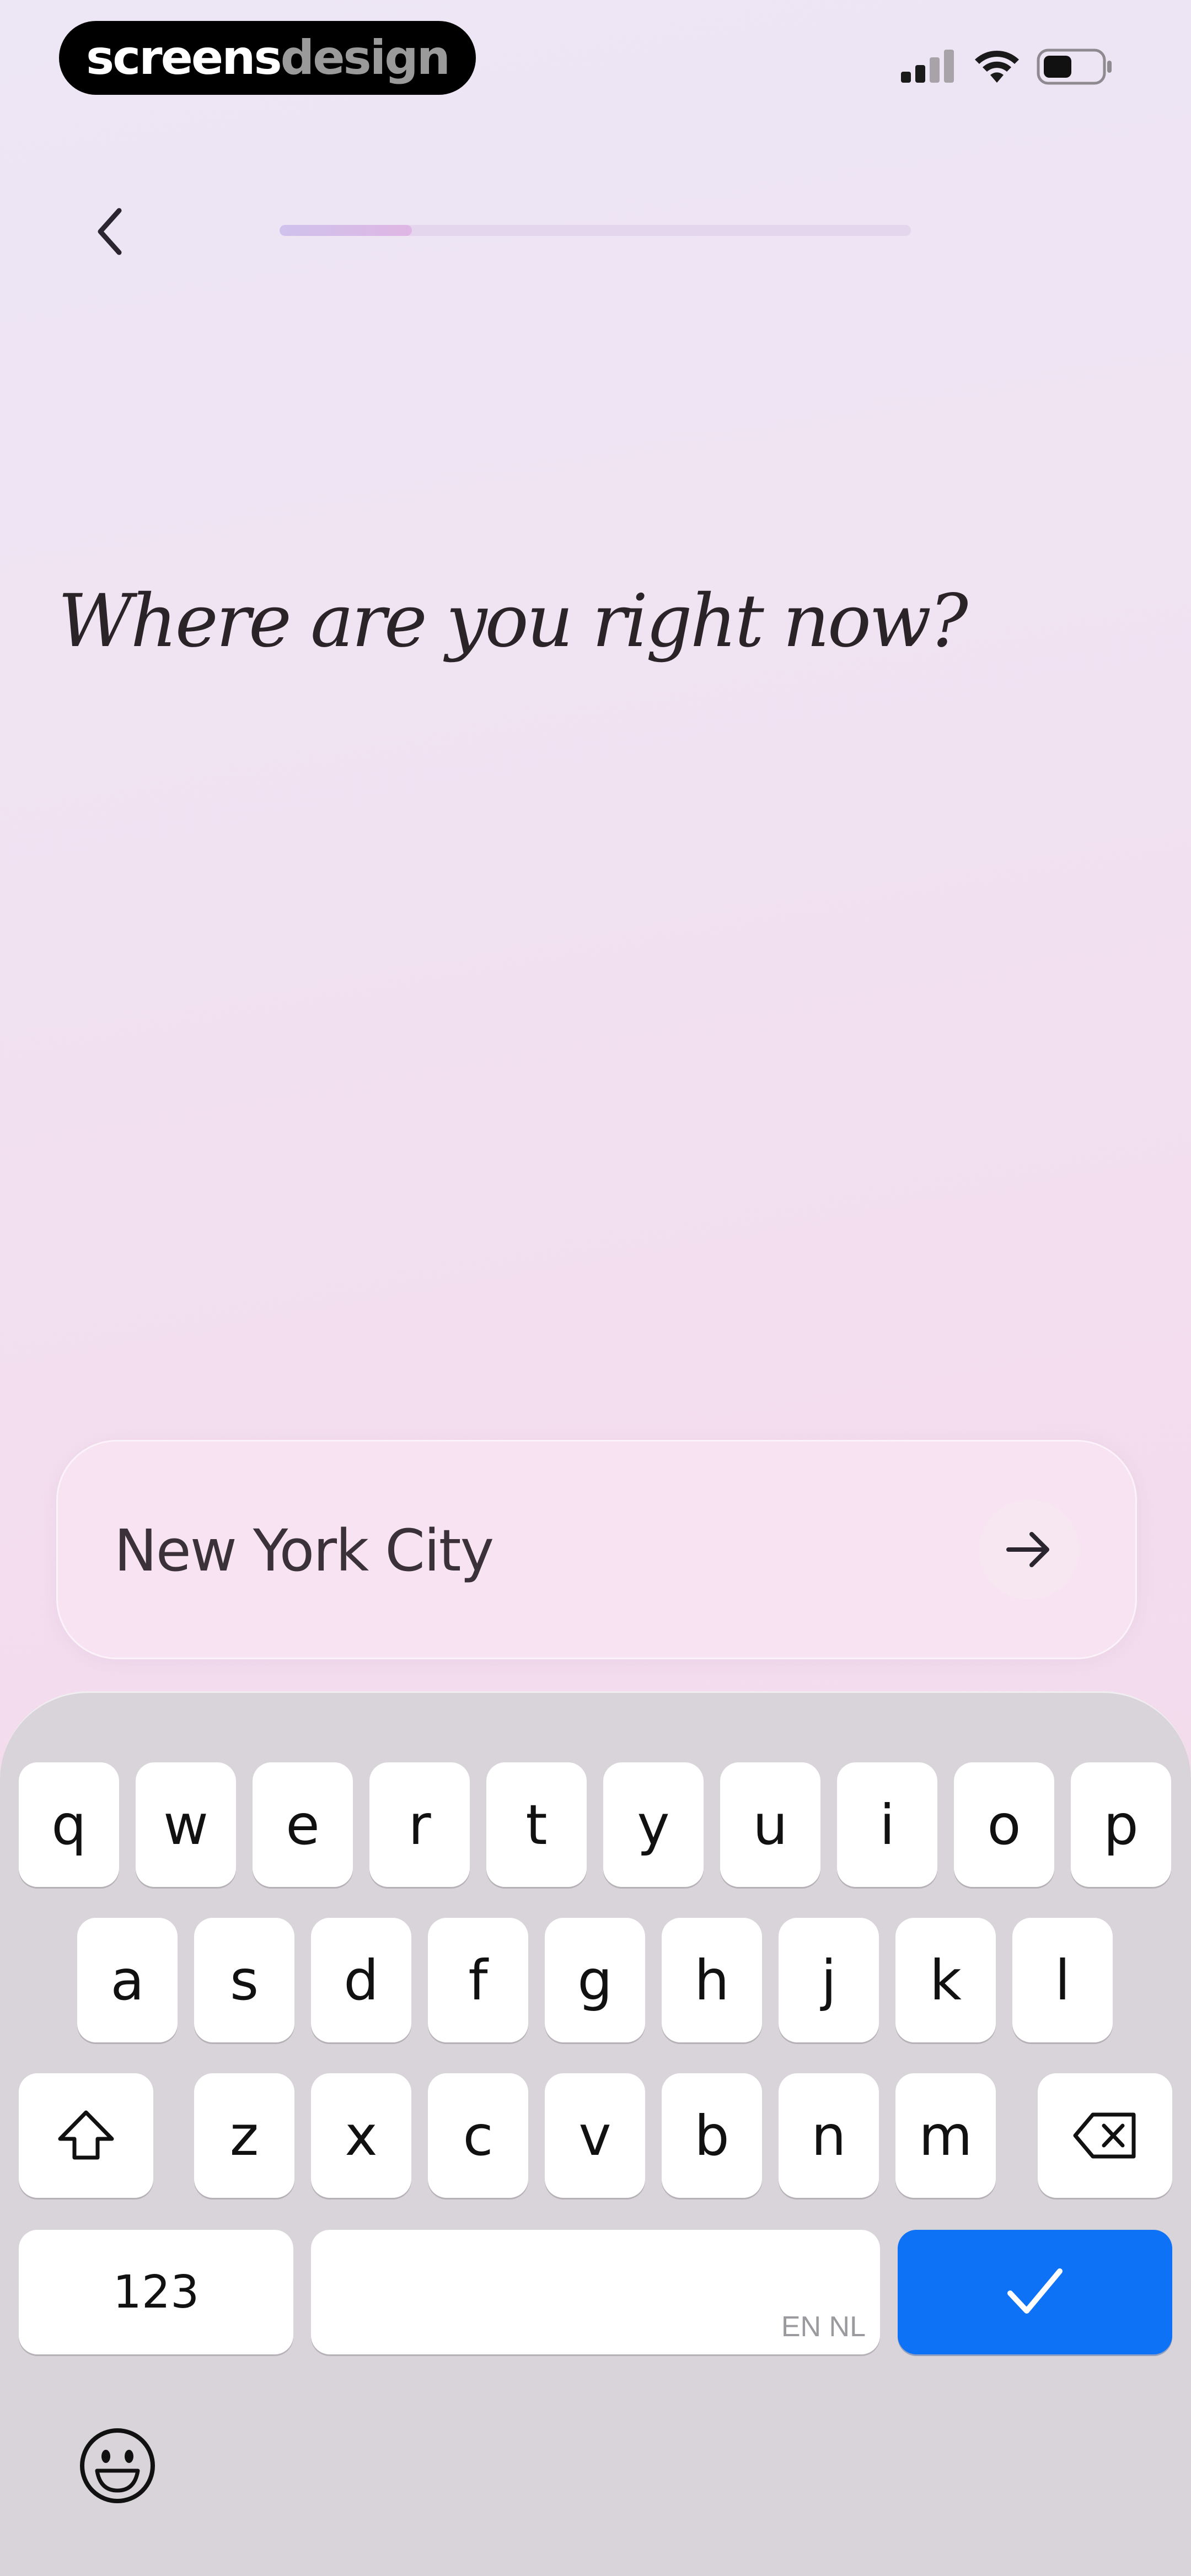 The width and height of the screenshot is (1191, 2576). Describe the element at coordinates (595, 1980) in the screenshot. I see `key-g: g` at that location.